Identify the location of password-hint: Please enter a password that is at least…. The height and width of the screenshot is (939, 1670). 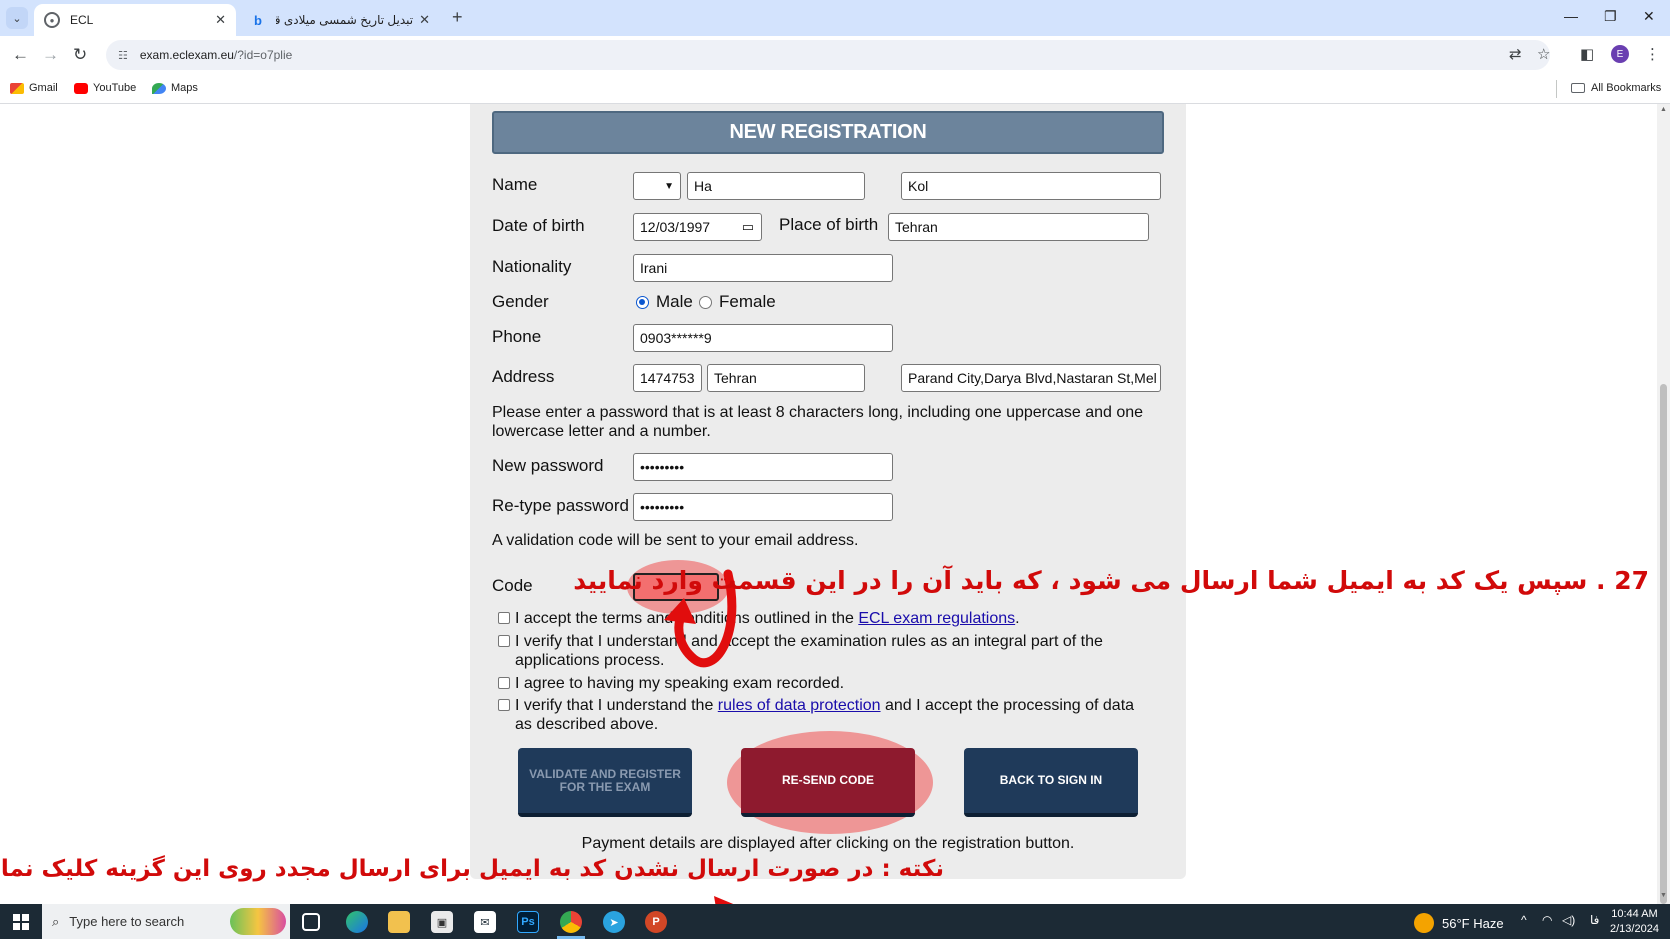
(818, 422).